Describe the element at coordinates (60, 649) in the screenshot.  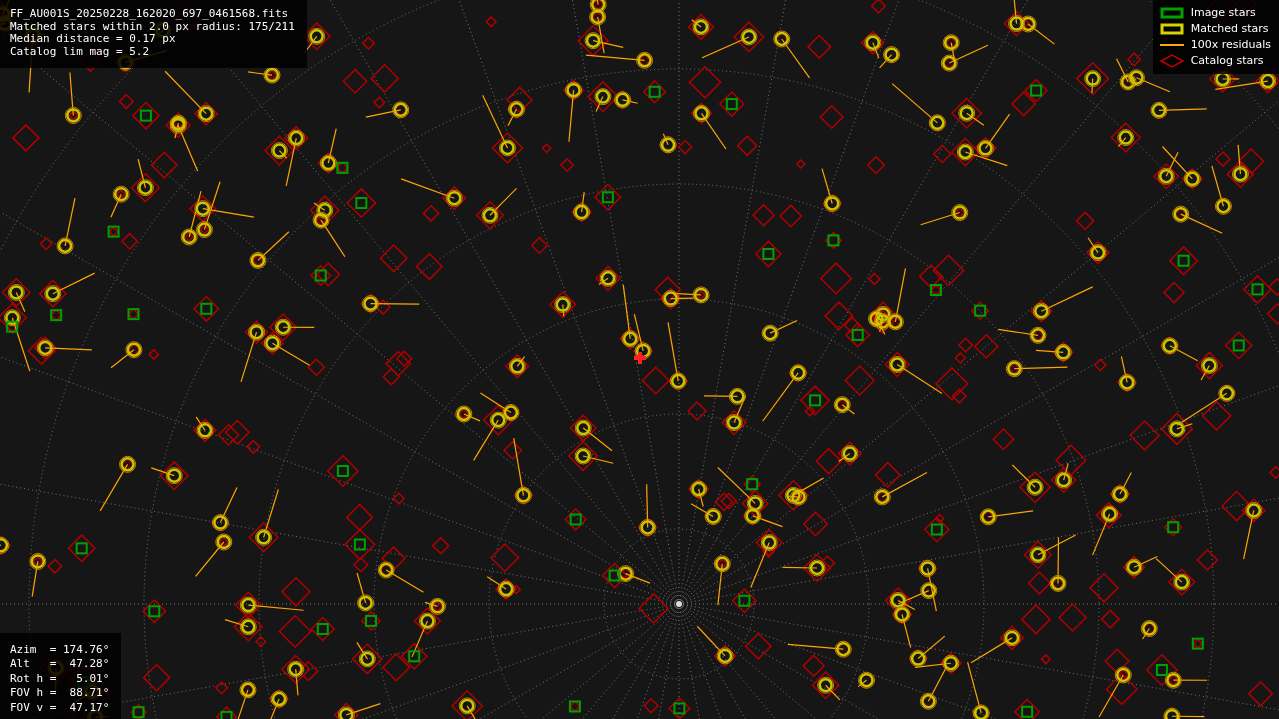
I see `pointing-text: Azim = 174.76°` at that location.